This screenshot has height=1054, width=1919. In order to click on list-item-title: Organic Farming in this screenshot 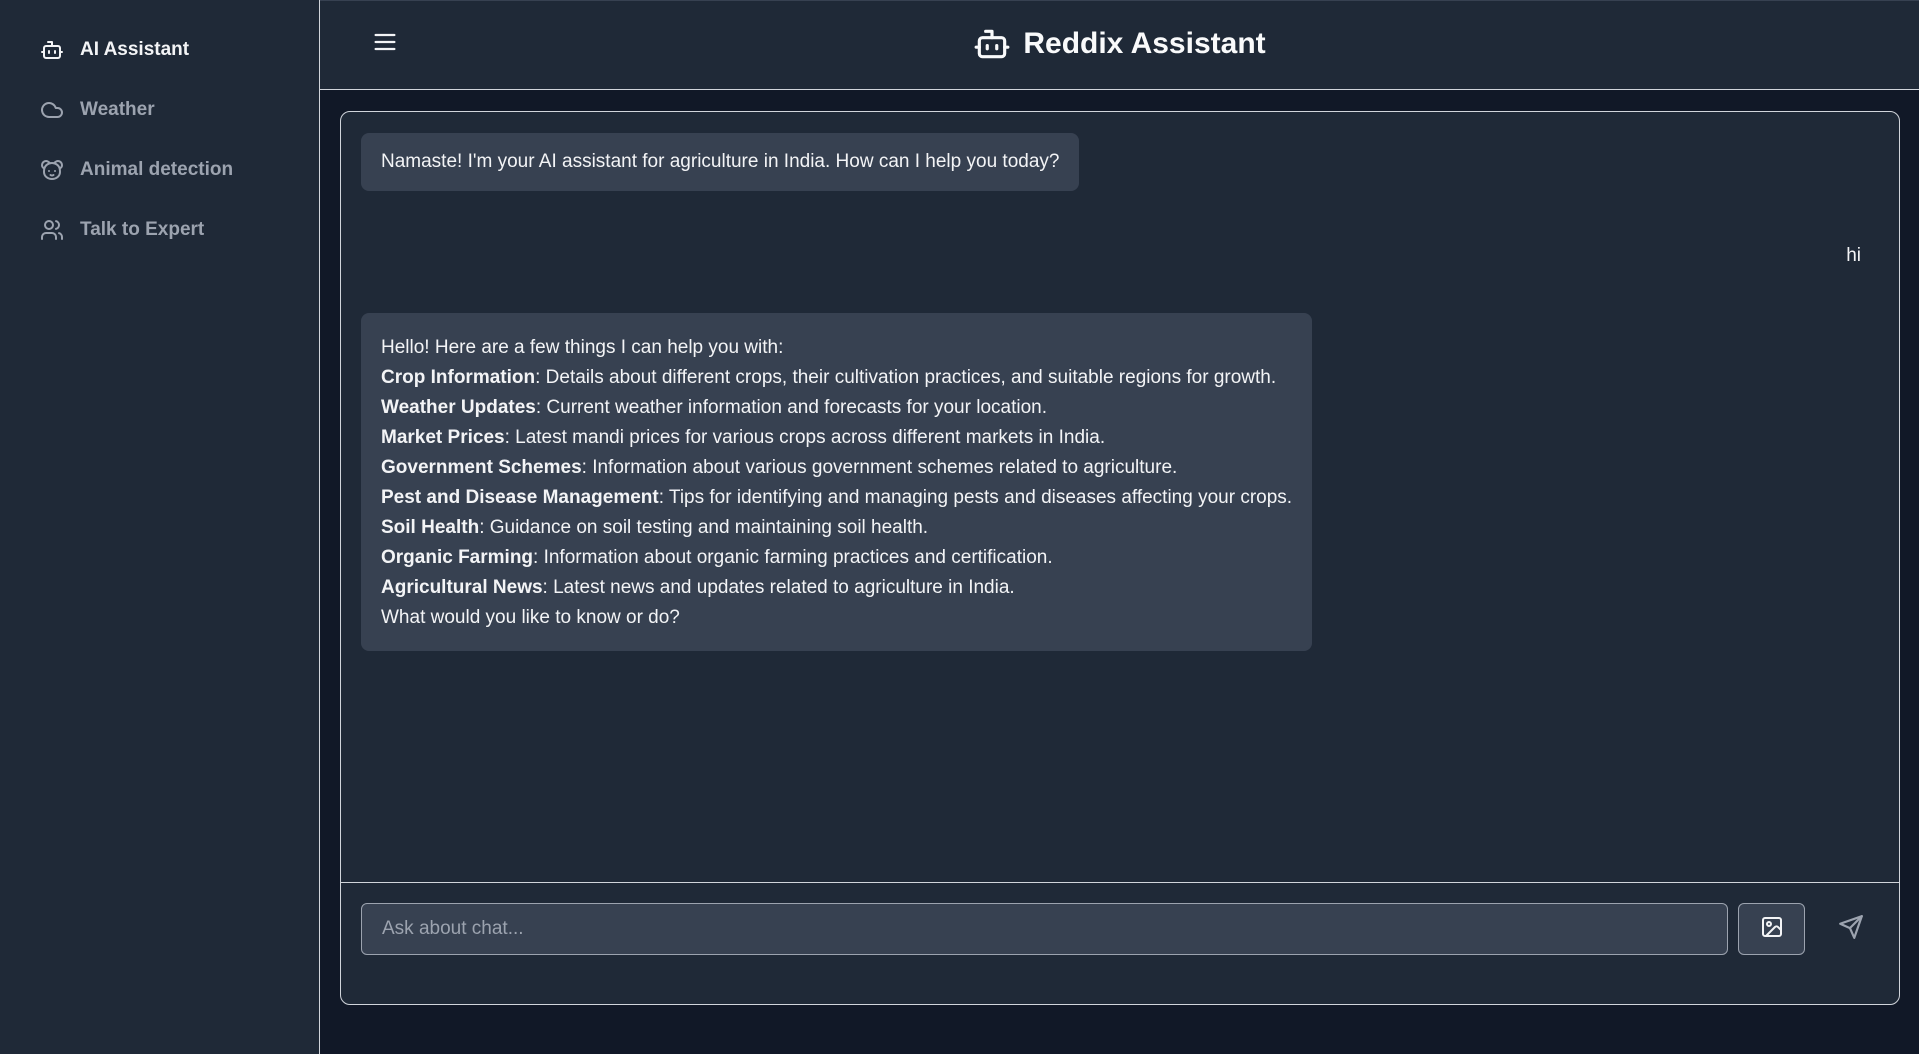, I will do `click(457, 557)`.